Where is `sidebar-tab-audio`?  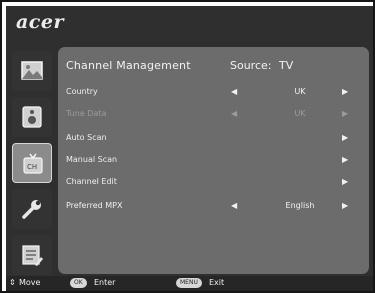
sidebar-tab-audio is located at coordinates (32, 117).